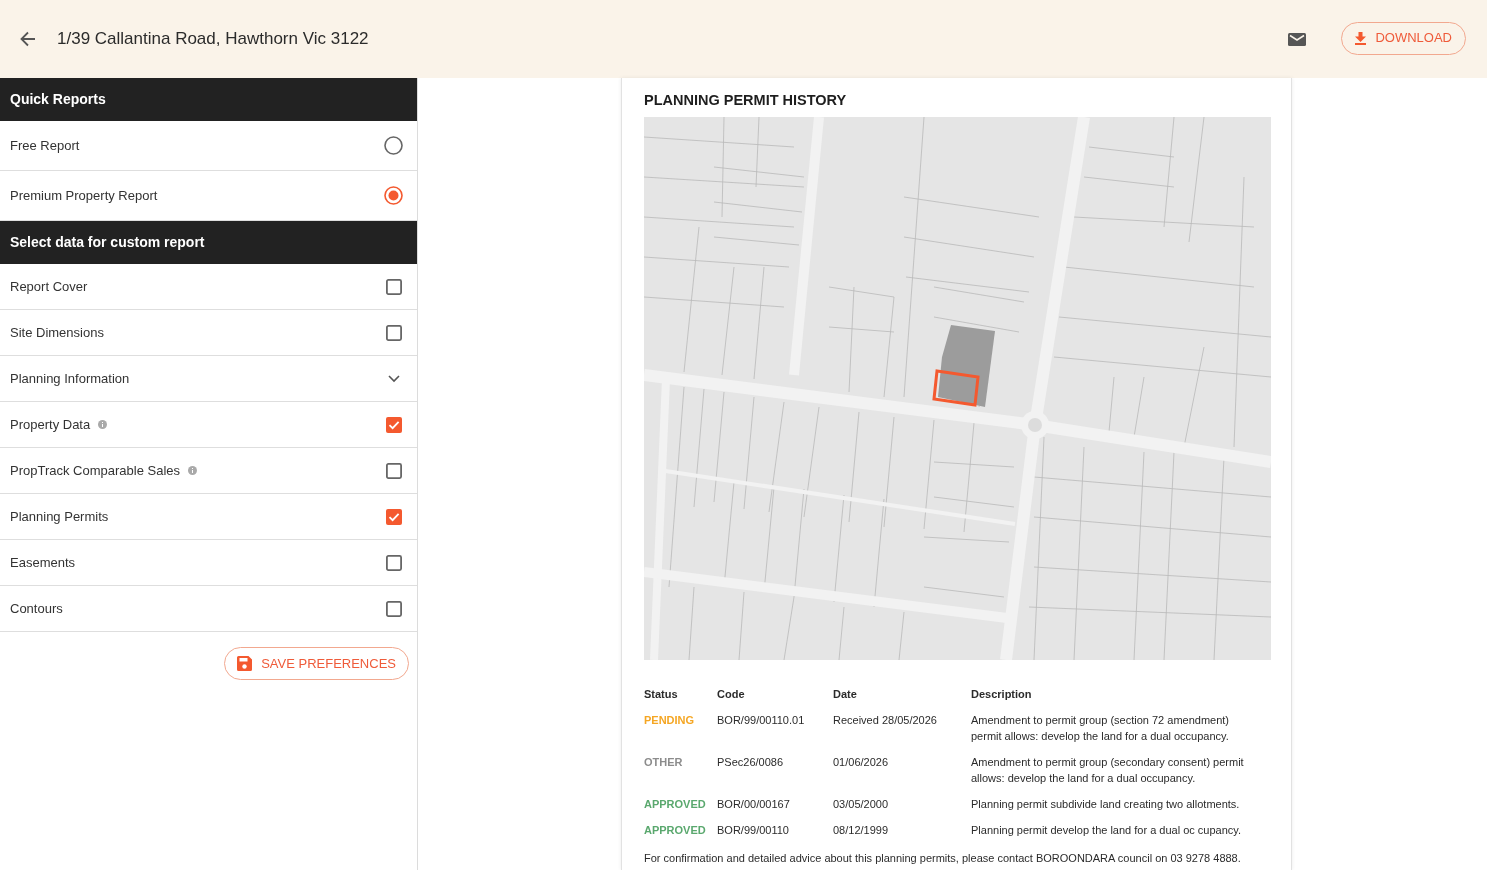 The image size is (1487, 870). What do you see at coordinates (861, 762) in the screenshot?
I see `table-cell-text: 01/06/2026` at bounding box center [861, 762].